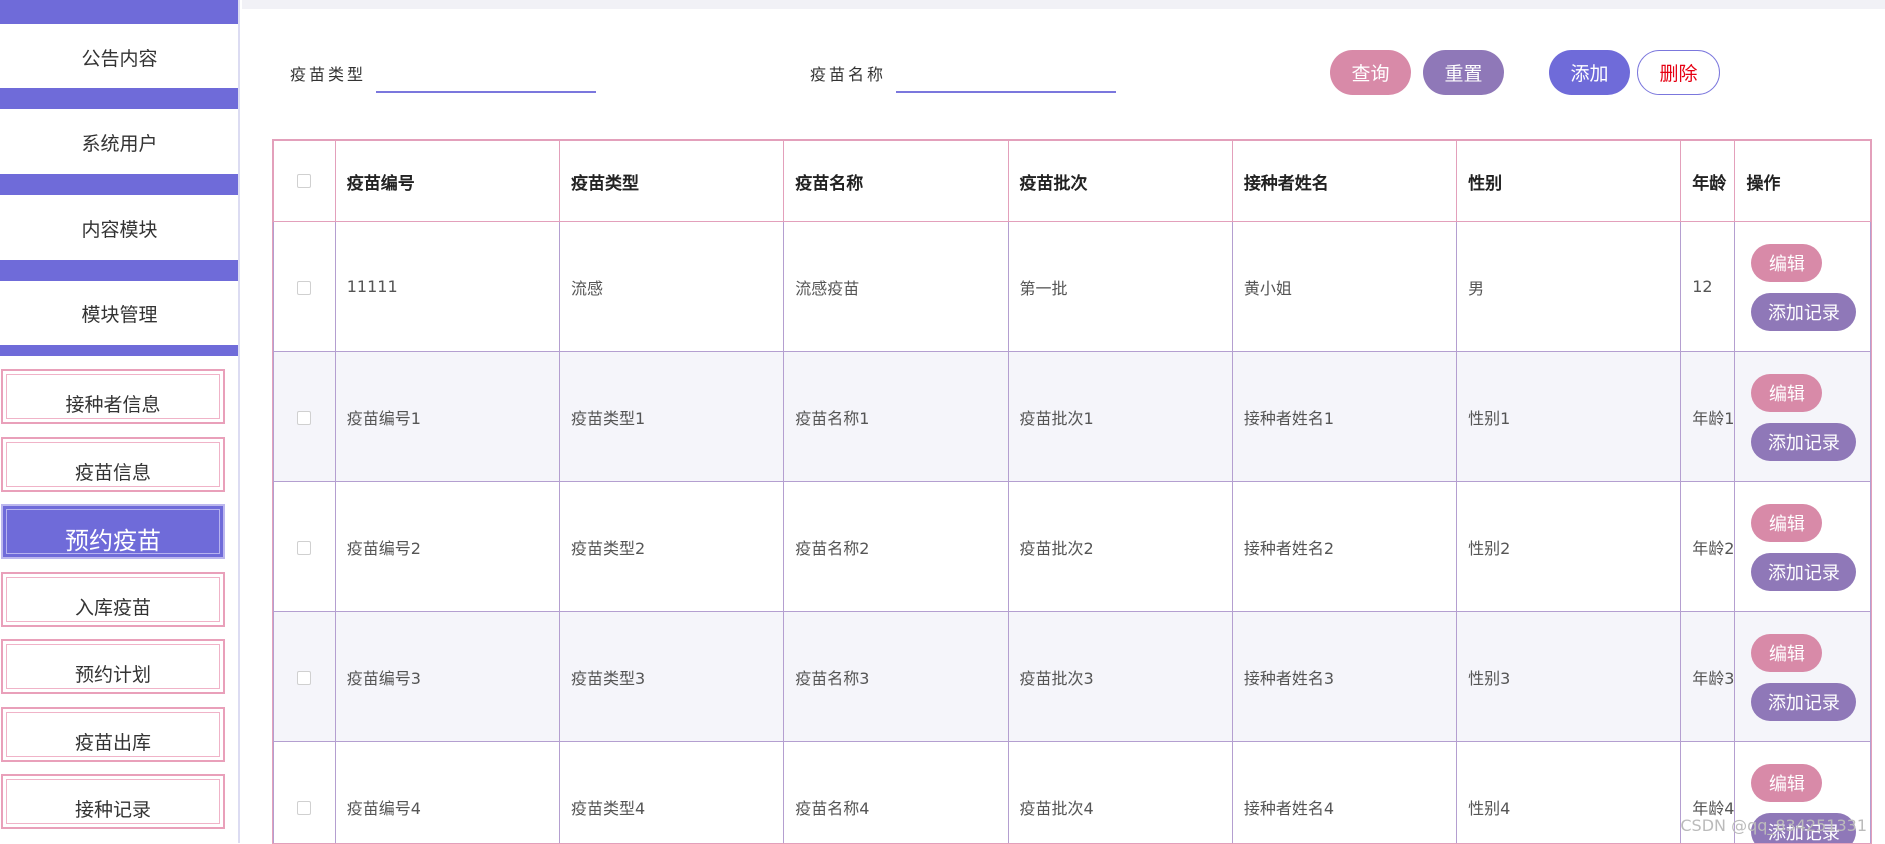  Describe the element at coordinates (672, 793) in the screenshot. I see `cell-vaccine-type: 疫苗类型4` at that location.